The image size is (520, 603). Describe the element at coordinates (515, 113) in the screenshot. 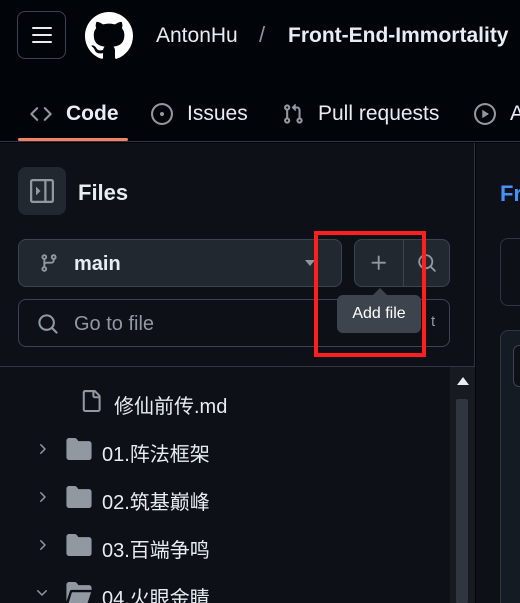

I see `tab-actions-label: A` at that location.